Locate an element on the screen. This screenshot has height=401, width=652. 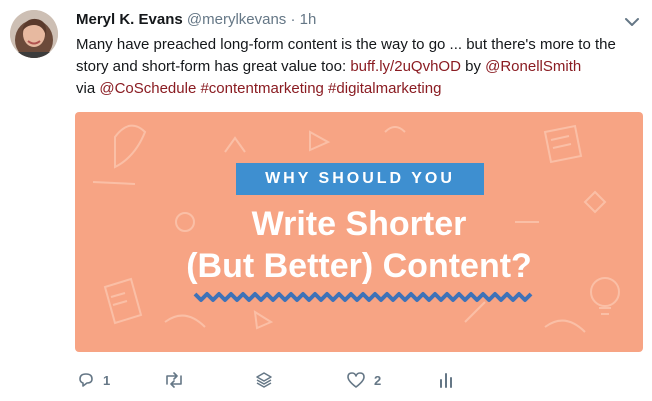
media-kicker: WHY SHOULD YOU is located at coordinates (360, 179).